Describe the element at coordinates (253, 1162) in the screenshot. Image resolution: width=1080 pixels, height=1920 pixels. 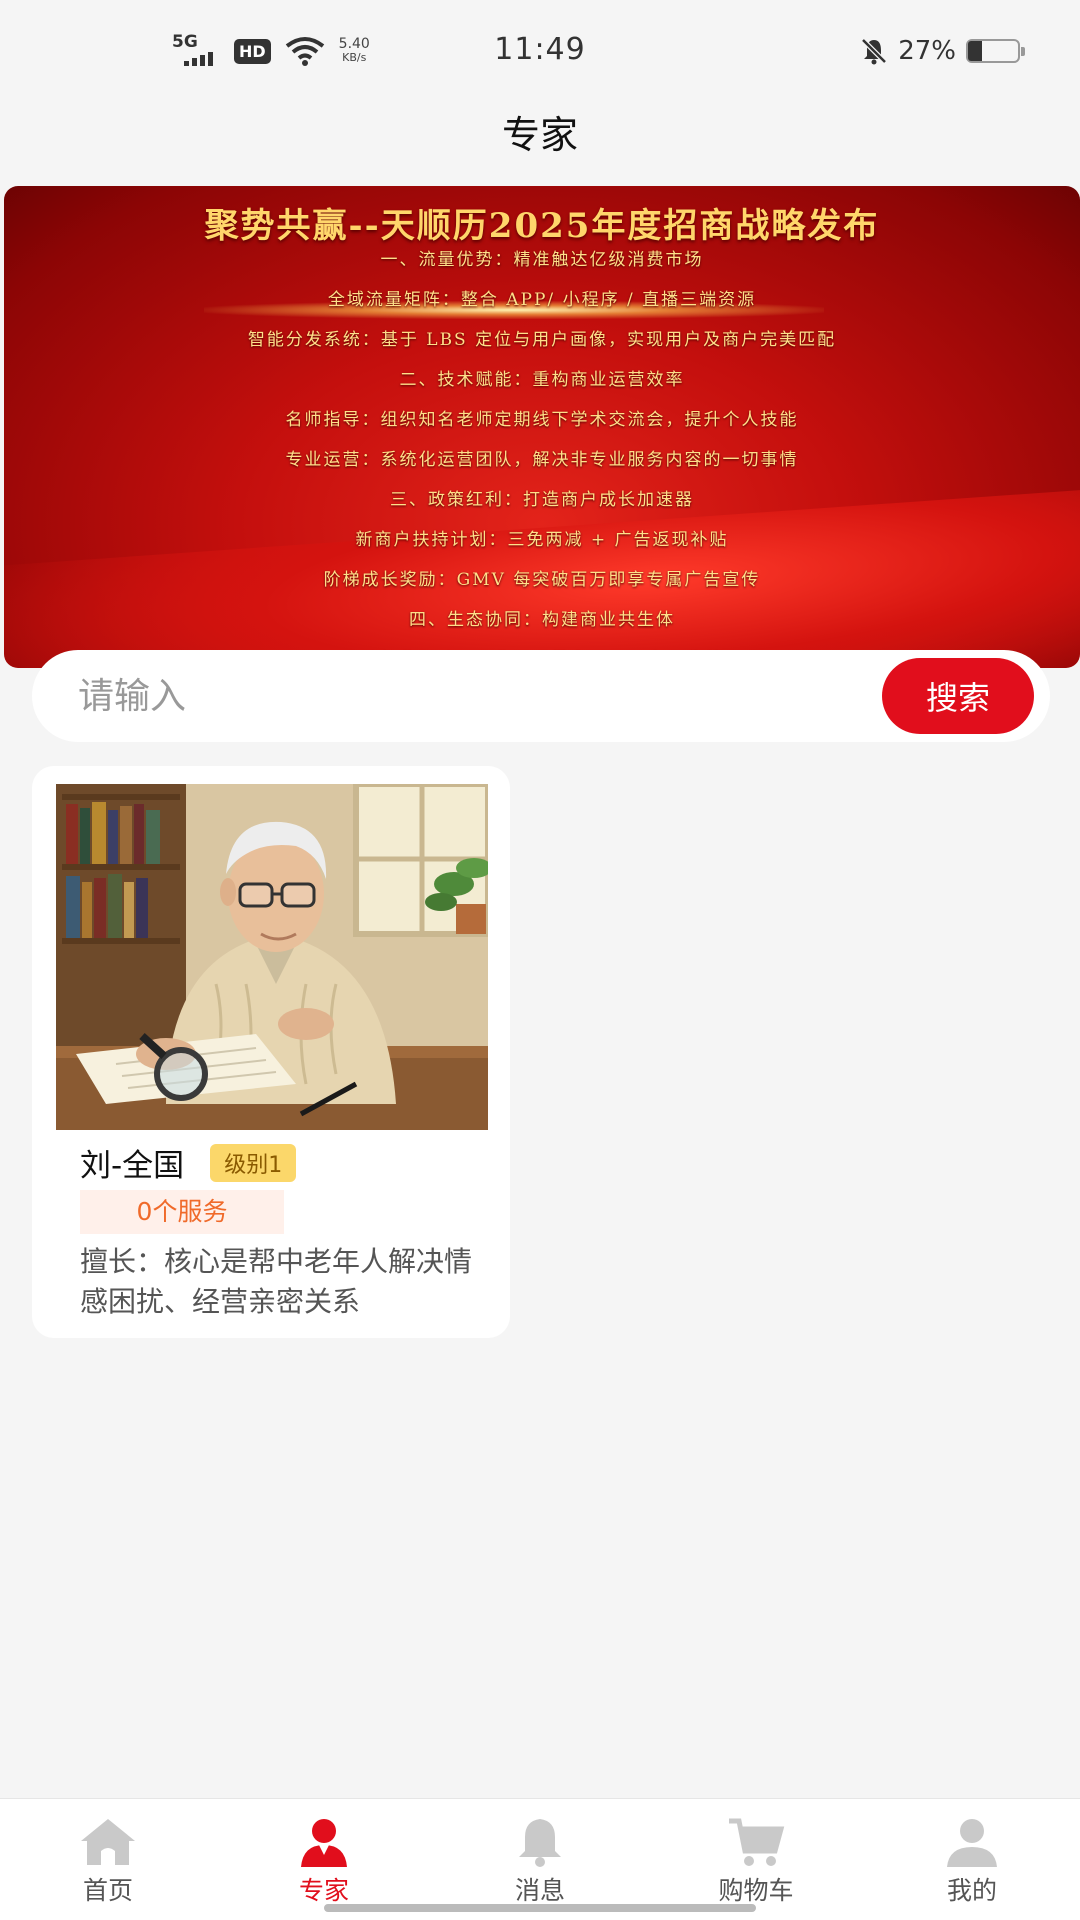
I see `level-badge: 级别1` at that location.